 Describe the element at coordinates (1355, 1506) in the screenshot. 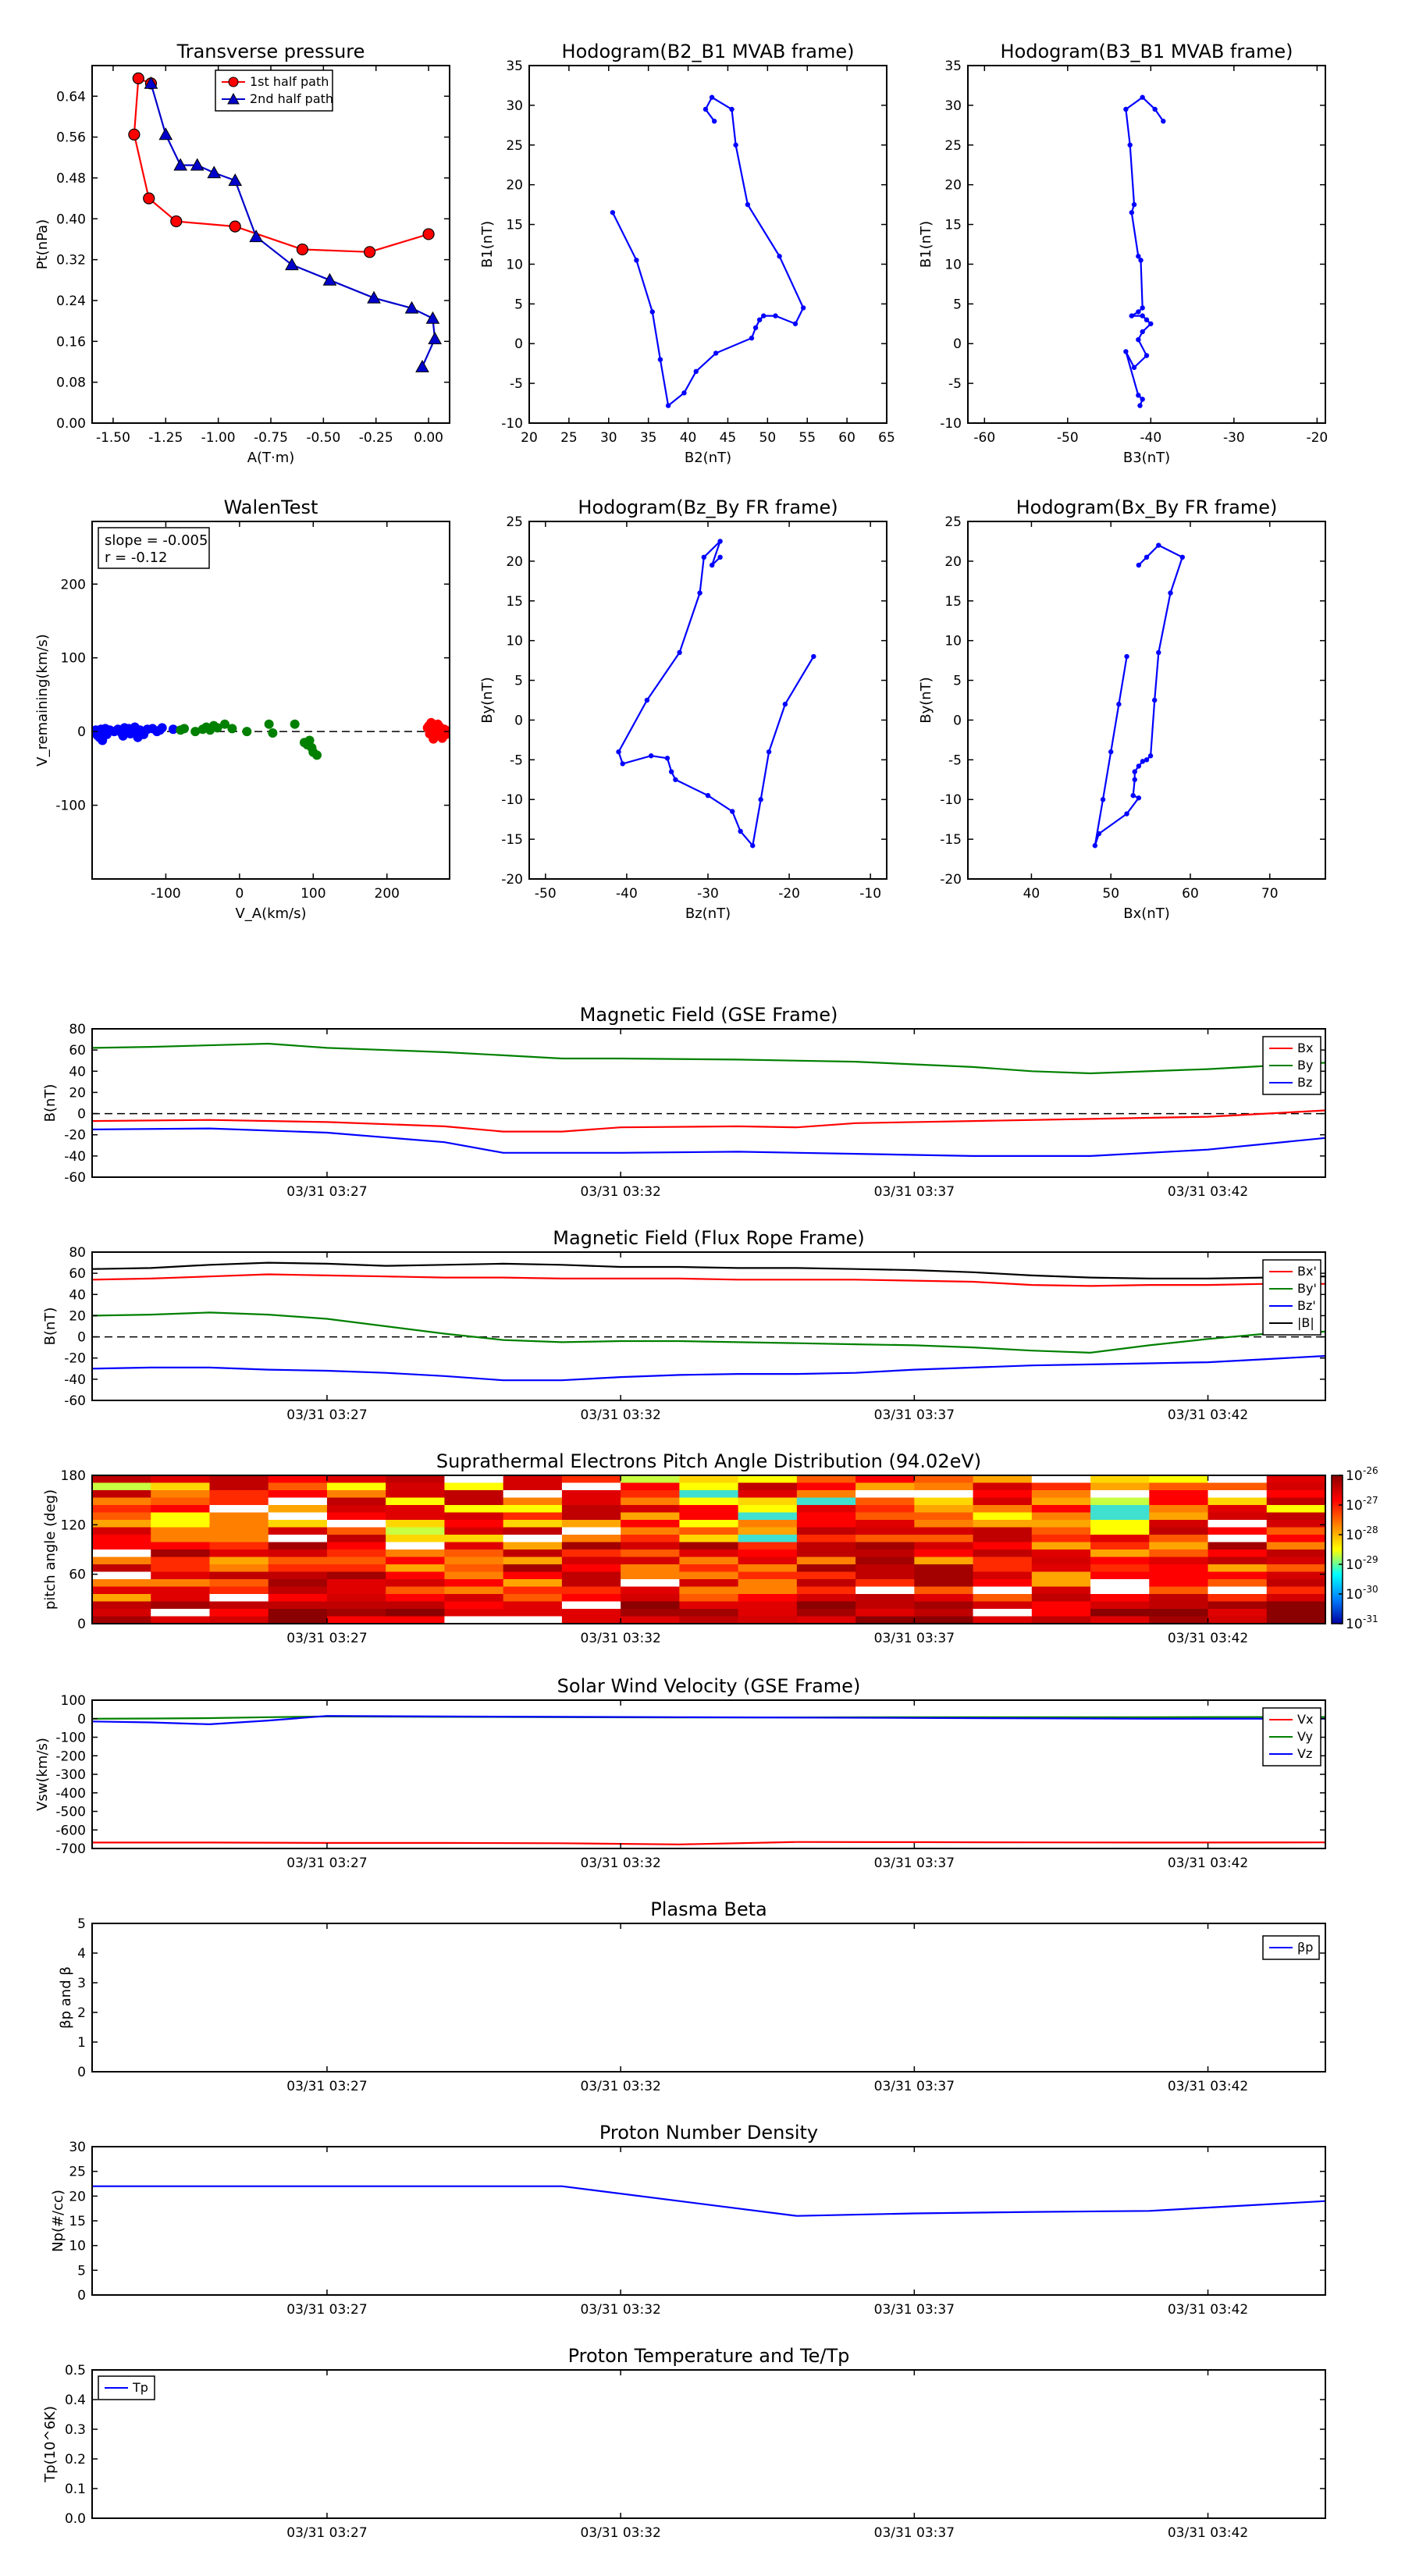

I see `colorbar-tick-label: 10` at that location.